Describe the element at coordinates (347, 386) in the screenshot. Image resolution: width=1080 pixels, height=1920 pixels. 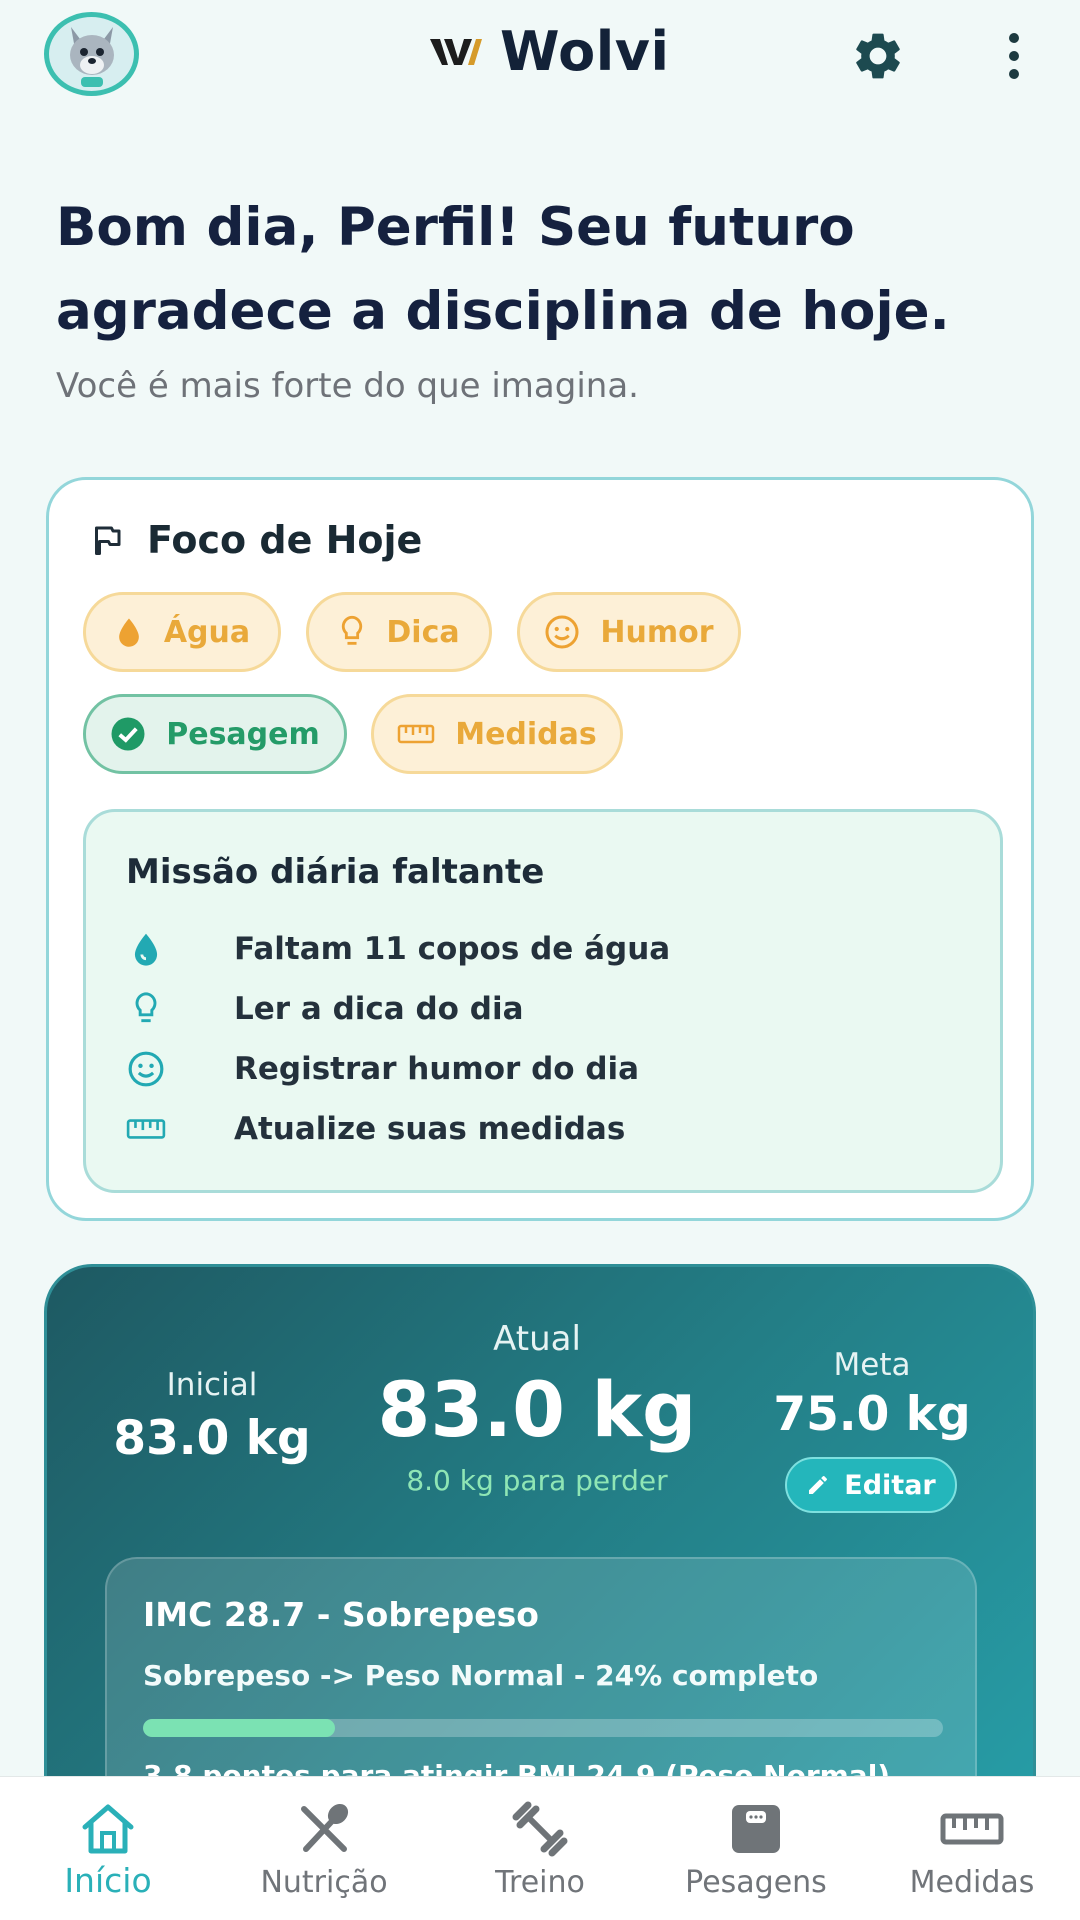
I see `greeting-subtitle: Você é mais forte do que imagina.` at that location.